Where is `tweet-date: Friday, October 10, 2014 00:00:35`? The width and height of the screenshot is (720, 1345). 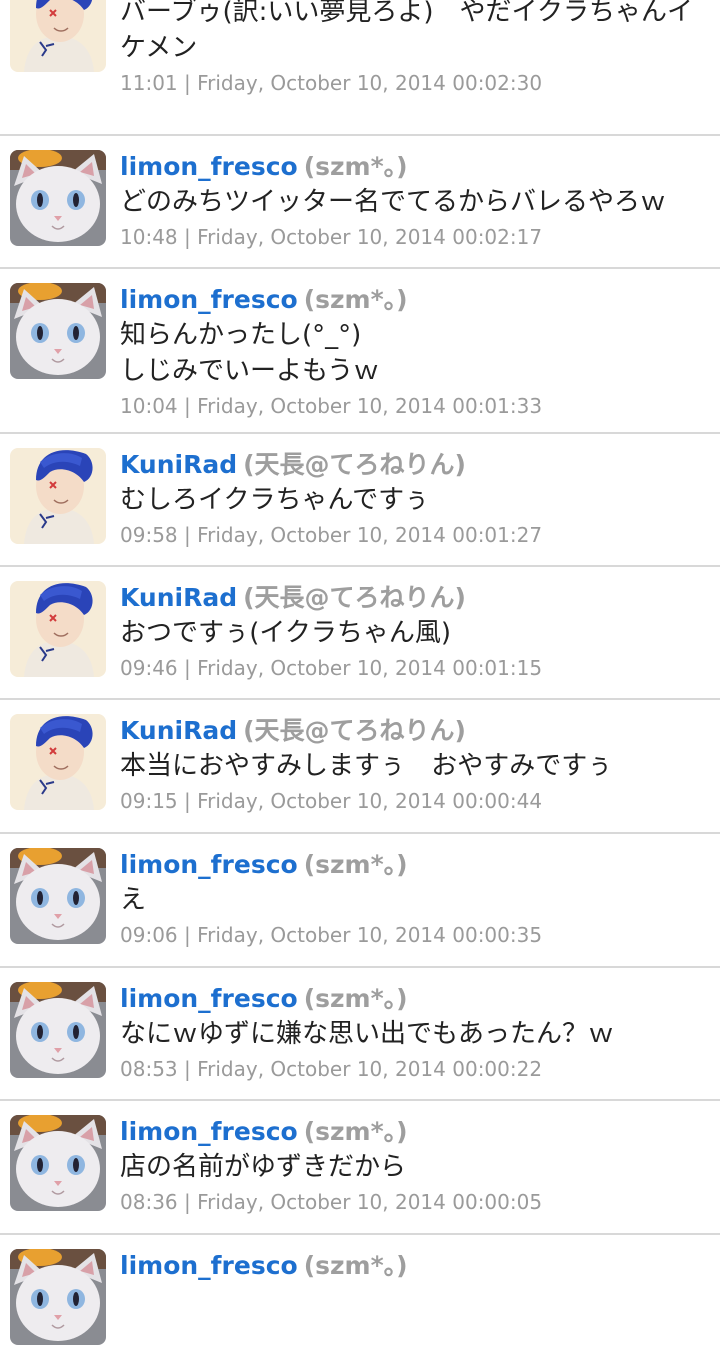 tweet-date: Friday, October 10, 2014 00:00:35 is located at coordinates (370, 935).